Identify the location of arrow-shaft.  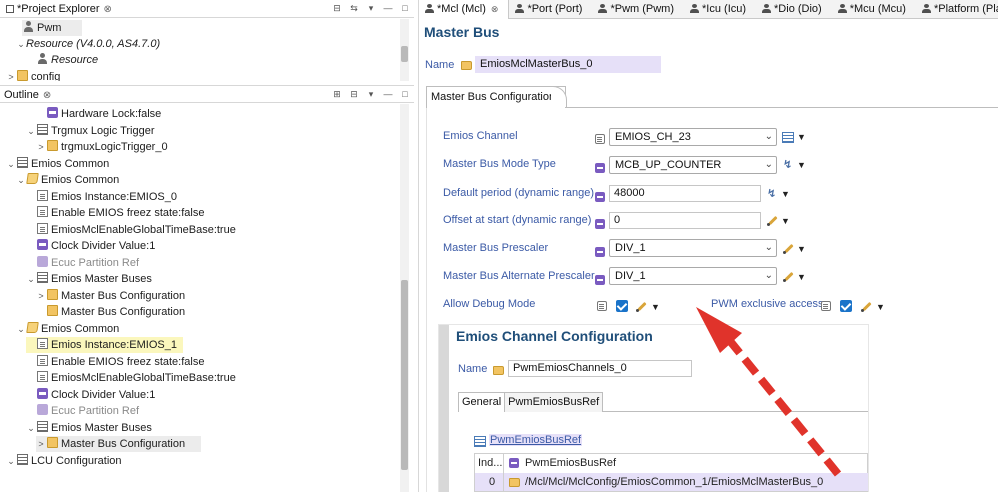
(777, 399).